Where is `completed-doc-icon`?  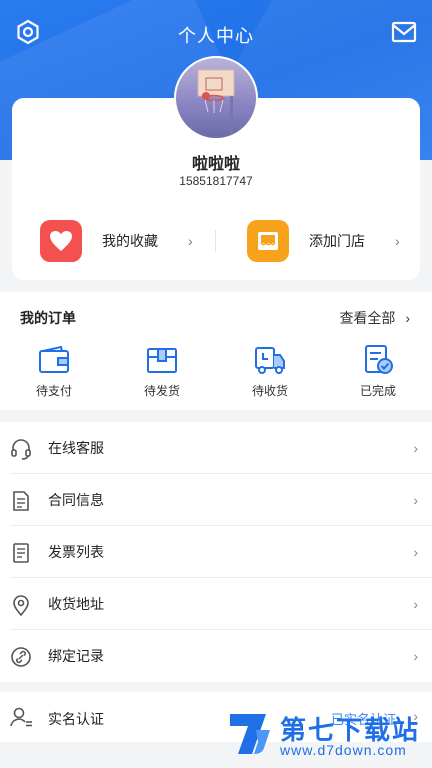
completed-doc-icon is located at coordinates (379, 359).